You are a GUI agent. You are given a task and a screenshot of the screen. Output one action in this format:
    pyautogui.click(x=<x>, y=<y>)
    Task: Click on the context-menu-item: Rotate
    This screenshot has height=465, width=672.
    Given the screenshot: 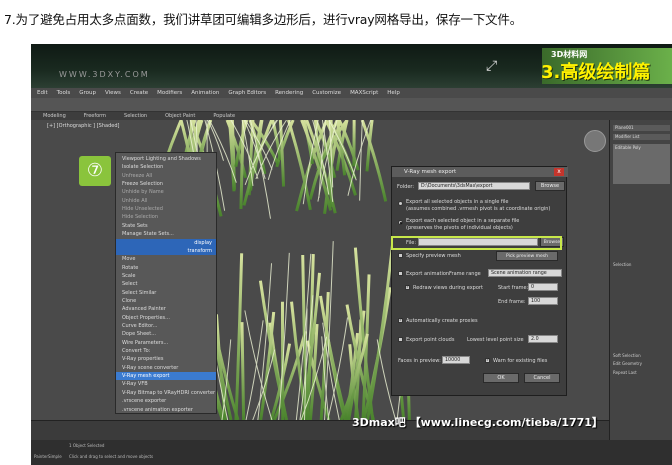 What is the action you would take?
    pyautogui.click(x=166, y=268)
    